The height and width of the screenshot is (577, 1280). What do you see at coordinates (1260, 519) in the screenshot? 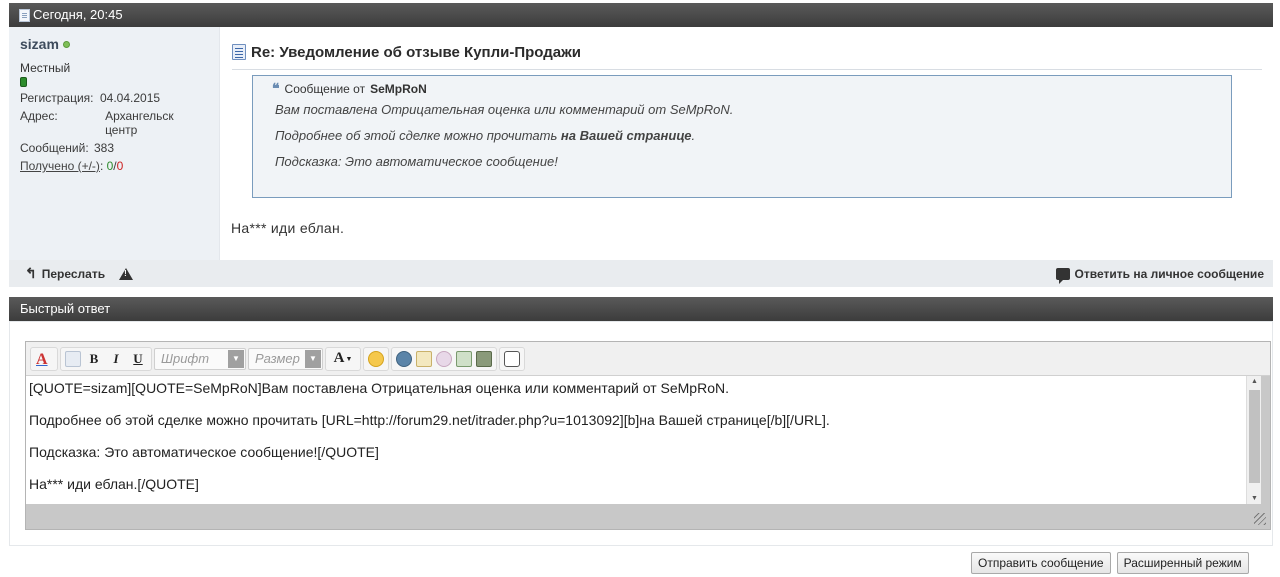
I see `resize-grip-icon` at bounding box center [1260, 519].